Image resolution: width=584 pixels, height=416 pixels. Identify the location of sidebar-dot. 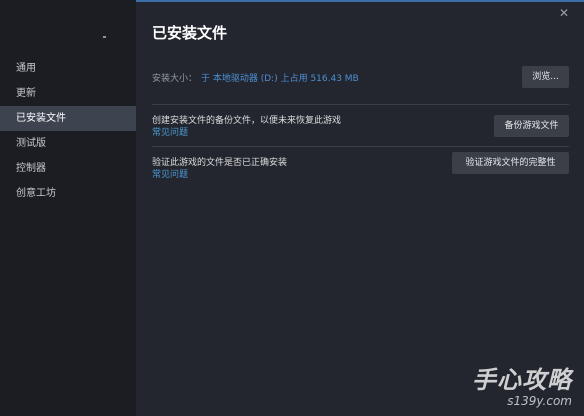
(104, 37).